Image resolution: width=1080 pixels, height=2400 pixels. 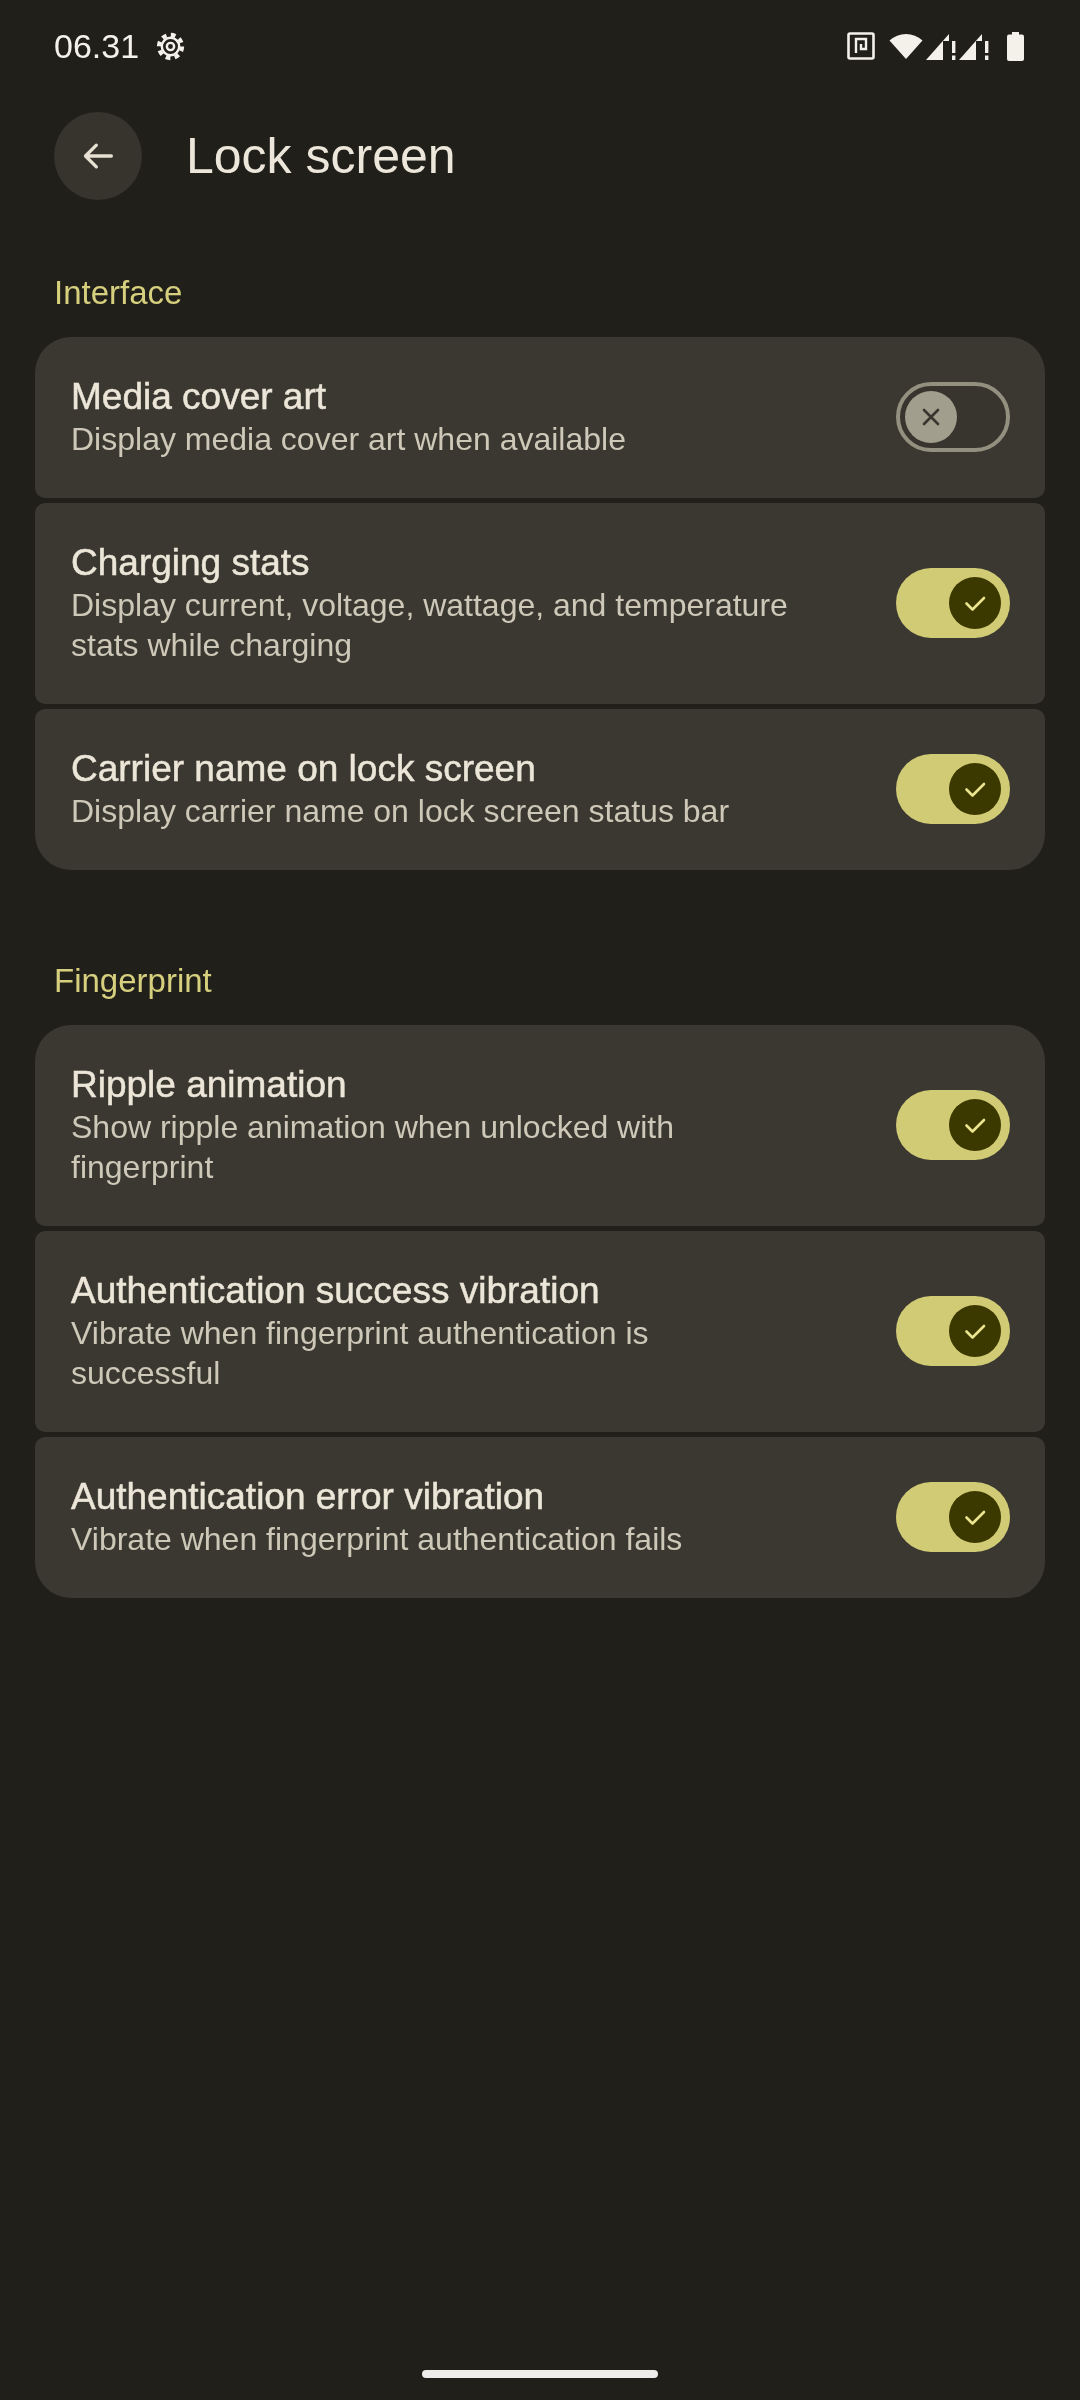 I want to click on settings-row: Authentication success vibration Vibrate when fingerprint authentication is successful, so click(x=540, y=1331).